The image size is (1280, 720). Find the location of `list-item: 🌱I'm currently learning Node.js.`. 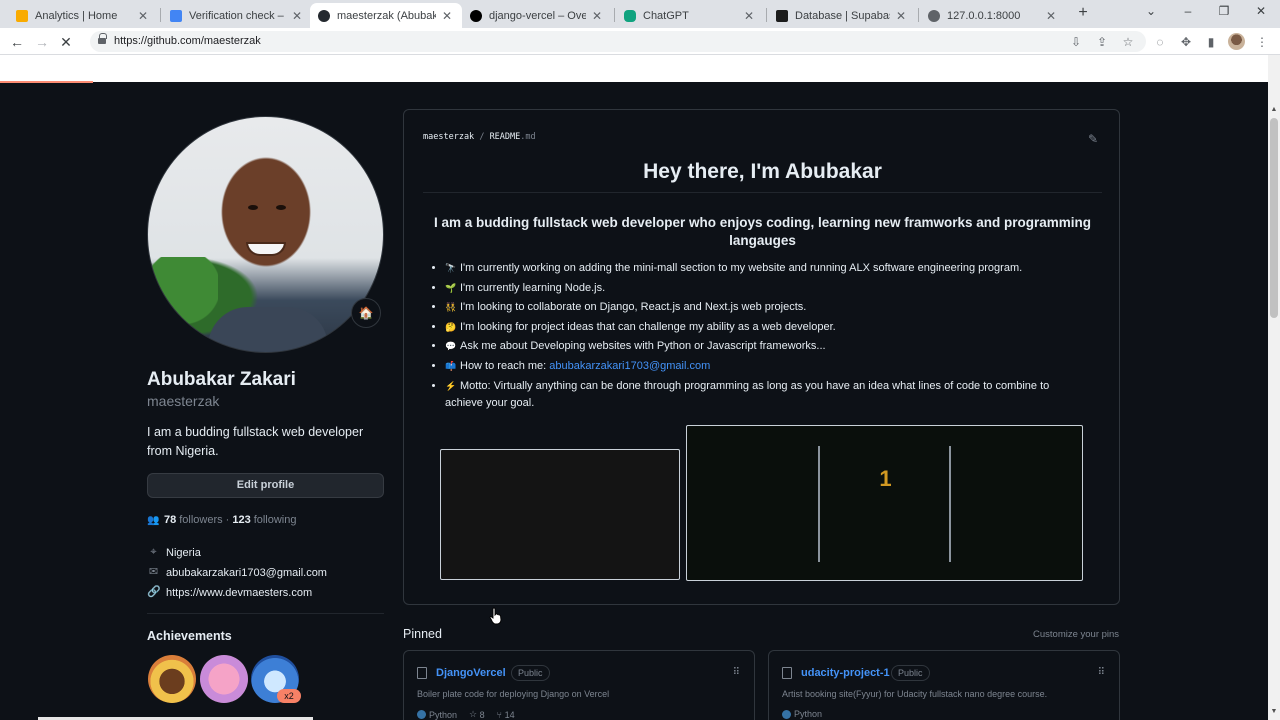

list-item: 🌱I'm currently learning Node.js. is located at coordinates (767, 288).